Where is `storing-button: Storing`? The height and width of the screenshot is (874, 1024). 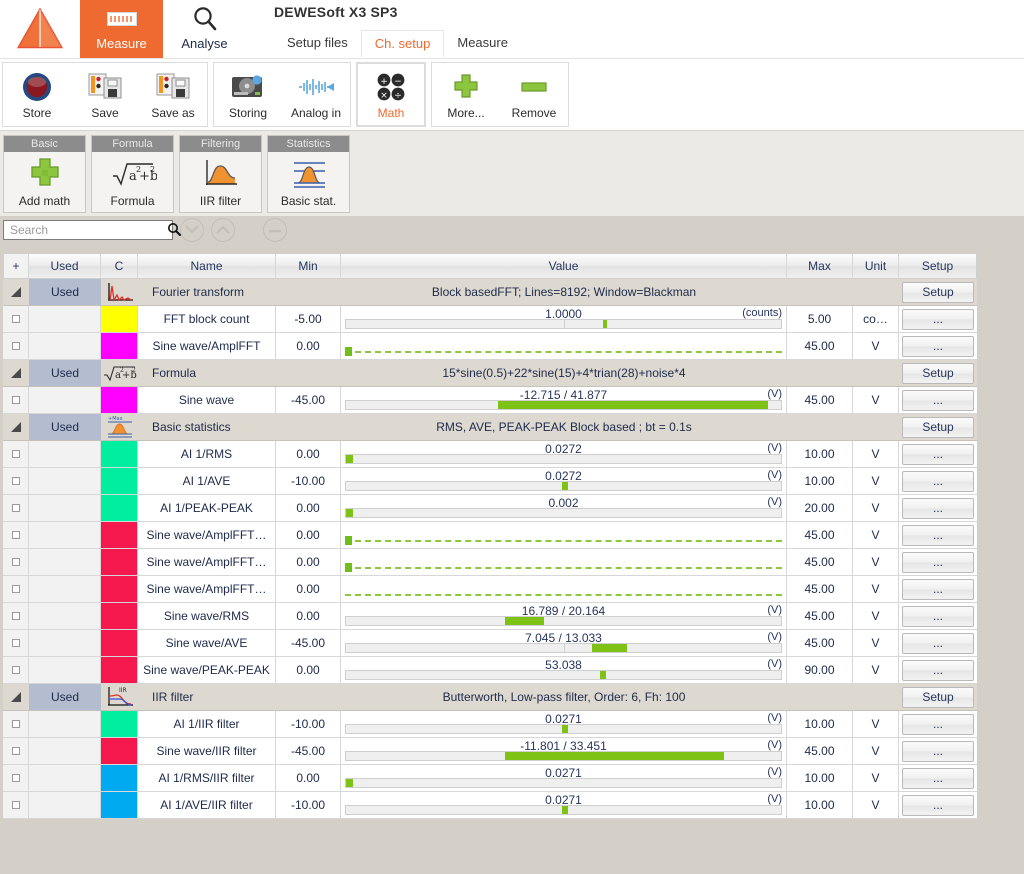
storing-button: Storing is located at coordinates (248, 94).